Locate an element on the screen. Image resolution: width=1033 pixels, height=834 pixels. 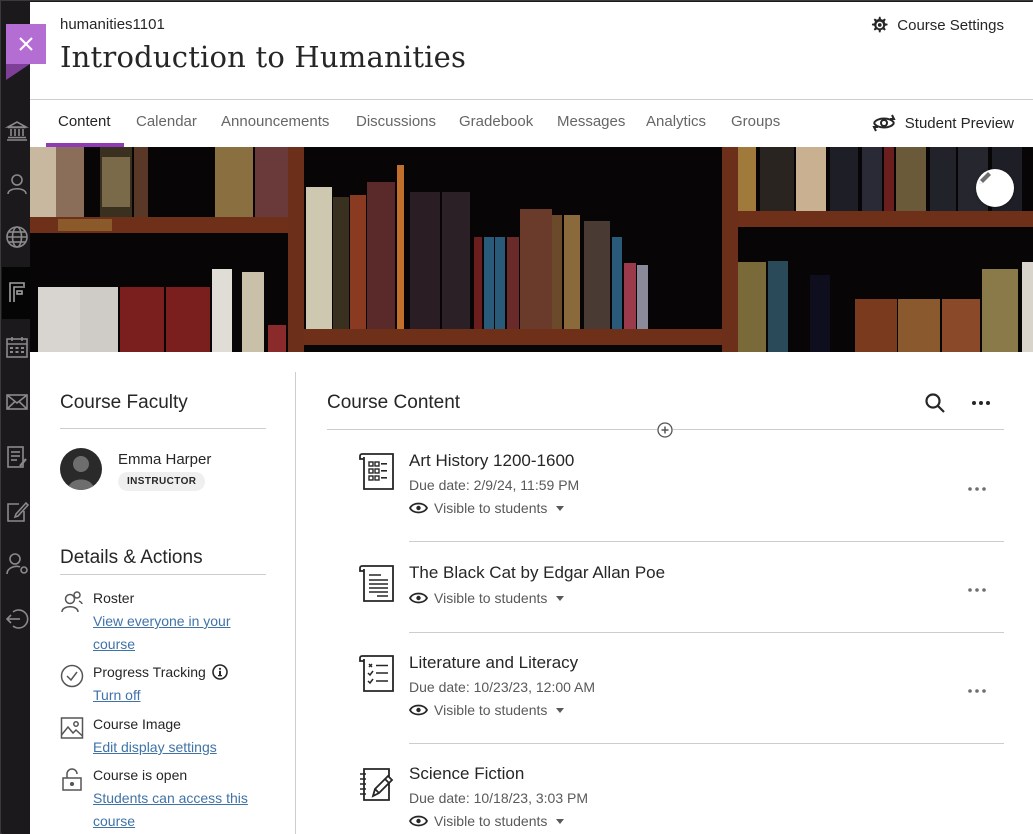
due-date: Due date: 2/9/24, 11:59 PM is located at coordinates (494, 485).